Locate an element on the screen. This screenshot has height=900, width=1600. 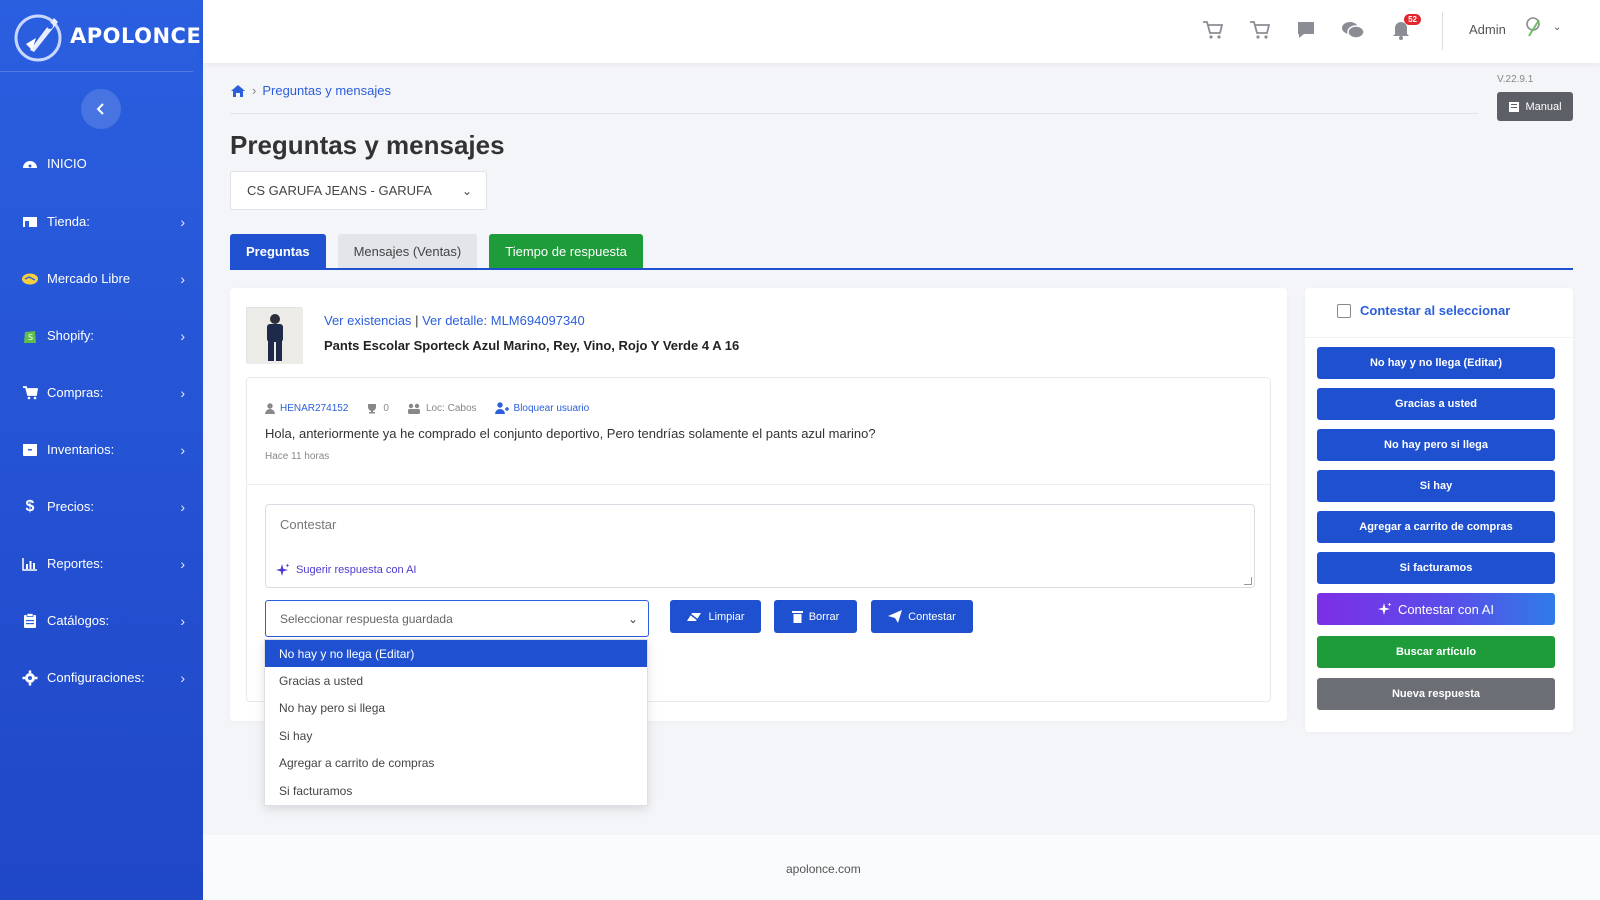
quick-reply-button: No hay y no llega (Editar) is located at coordinates (1436, 363).